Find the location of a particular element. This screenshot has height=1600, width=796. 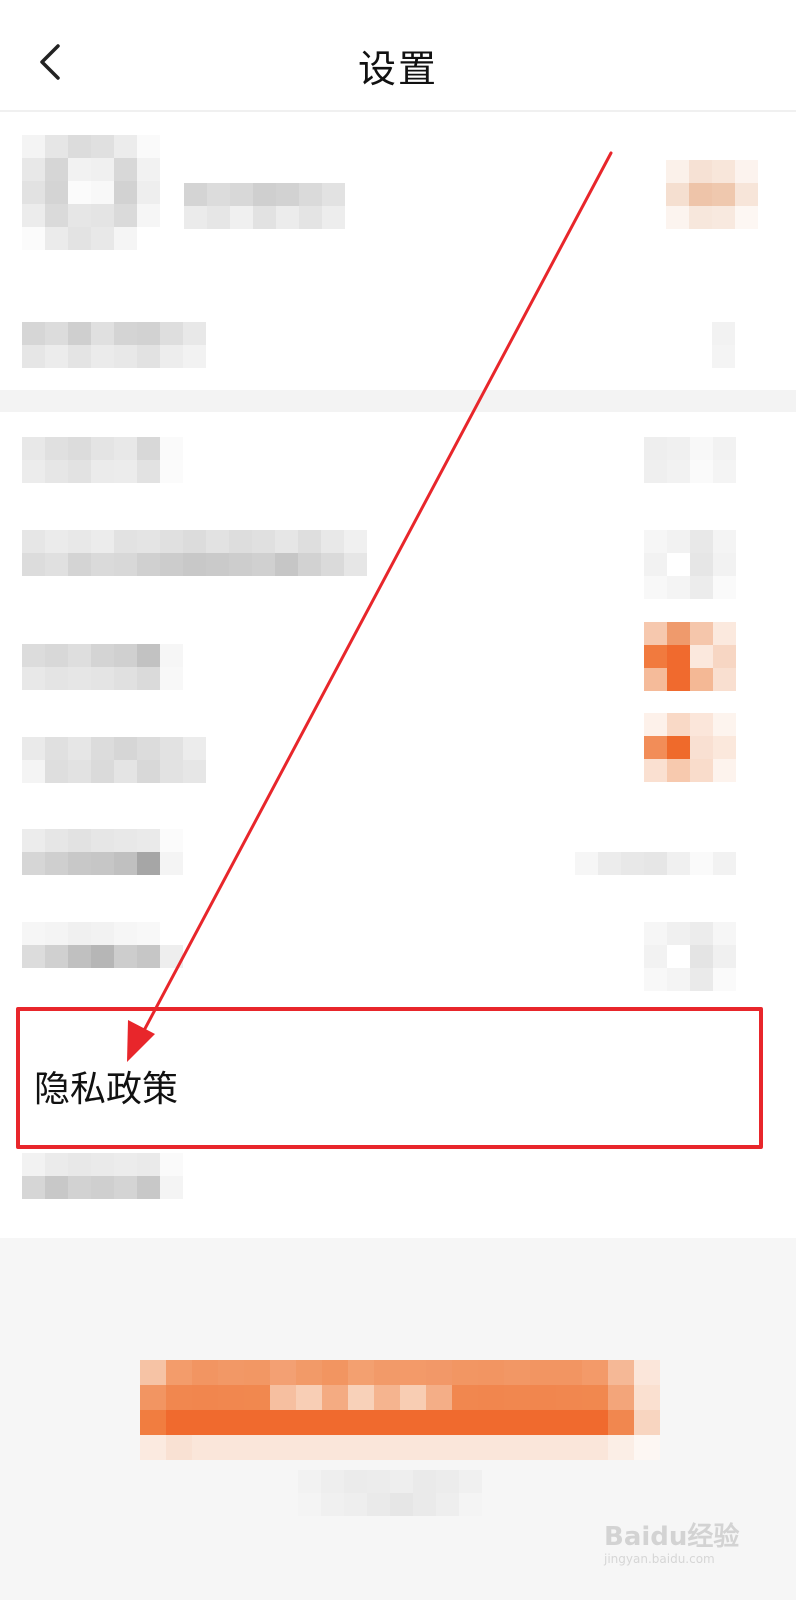

watermark-brand: Baidu经验 is located at coordinates (672, 1537).